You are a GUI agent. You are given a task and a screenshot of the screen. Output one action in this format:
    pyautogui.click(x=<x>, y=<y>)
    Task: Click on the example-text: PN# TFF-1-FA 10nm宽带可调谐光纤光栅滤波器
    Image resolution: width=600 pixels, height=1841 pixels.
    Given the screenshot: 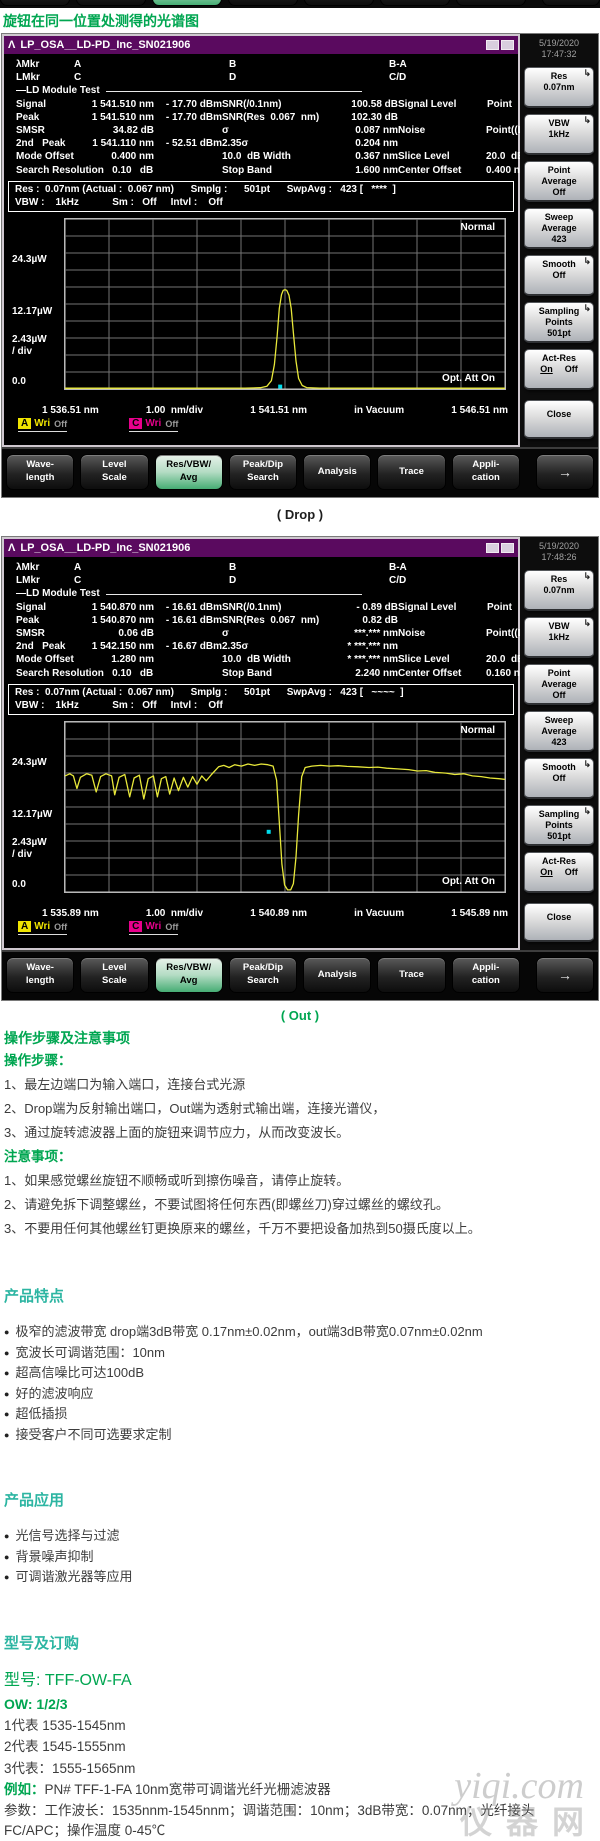 What is the action you would take?
    pyautogui.click(x=187, y=1789)
    